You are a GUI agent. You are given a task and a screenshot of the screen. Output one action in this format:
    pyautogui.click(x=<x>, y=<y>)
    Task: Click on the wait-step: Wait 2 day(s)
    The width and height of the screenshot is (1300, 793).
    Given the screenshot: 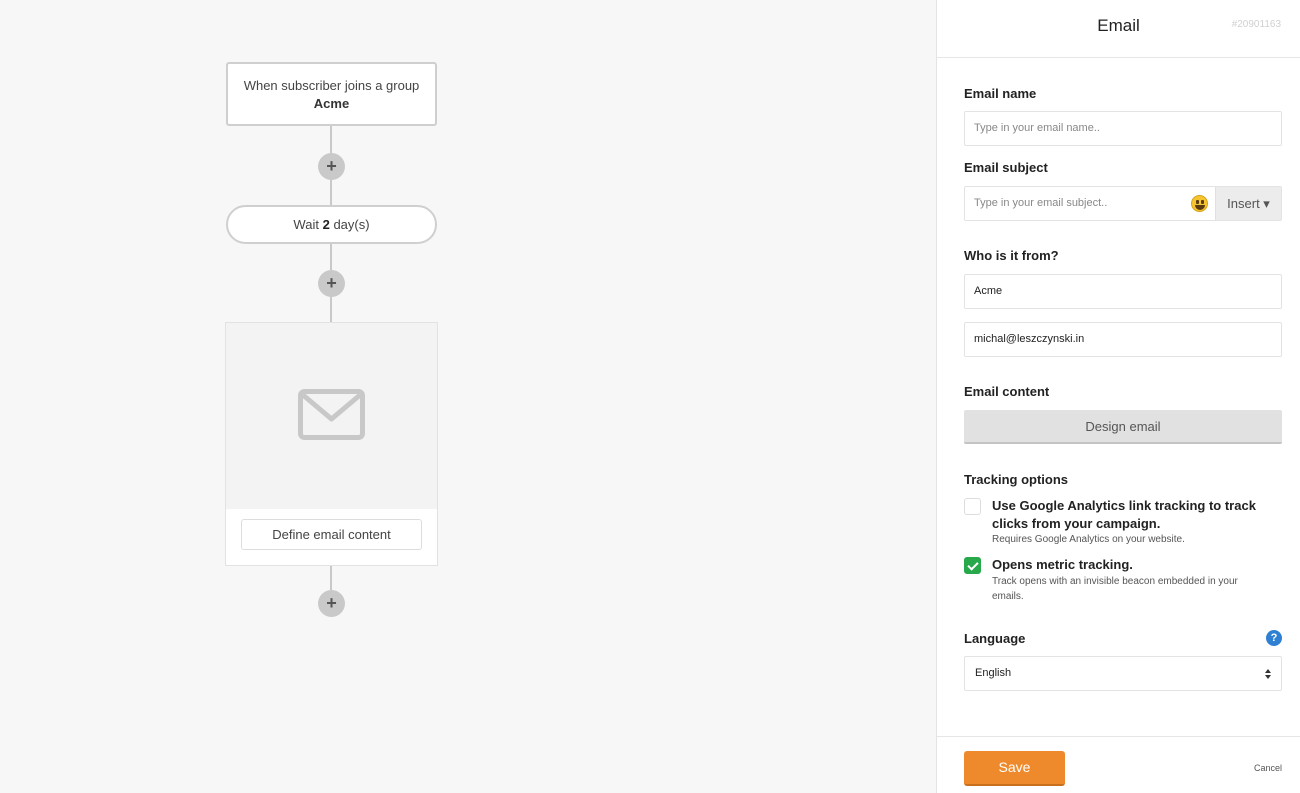 What is the action you would take?
    pyautogui.click(x=331, y=224)
    